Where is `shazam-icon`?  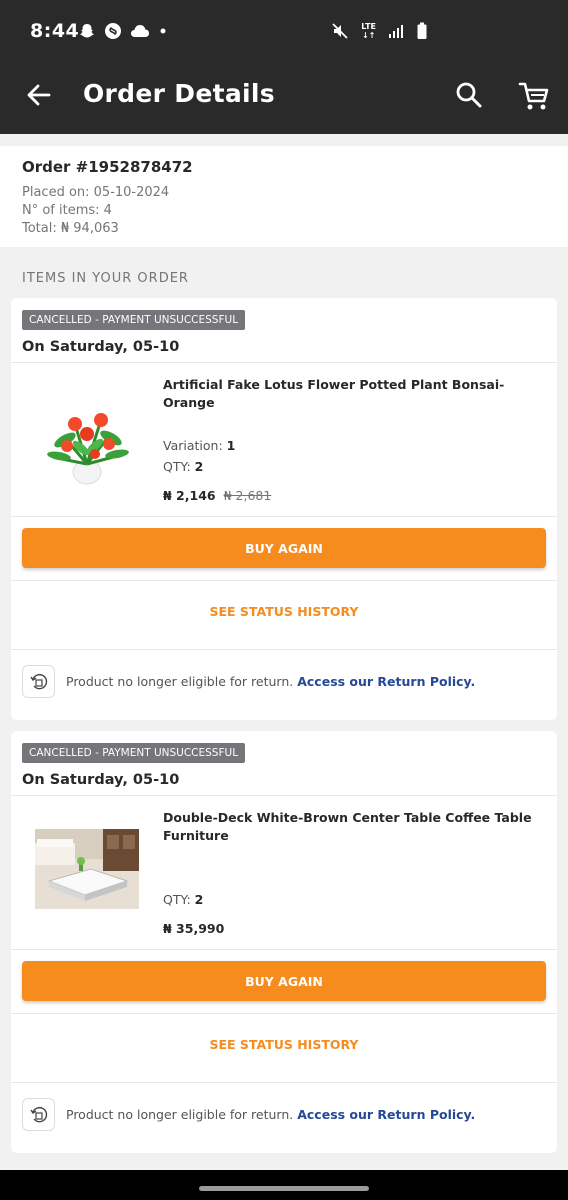
shazam-icon is located at coordinates (113, 31).